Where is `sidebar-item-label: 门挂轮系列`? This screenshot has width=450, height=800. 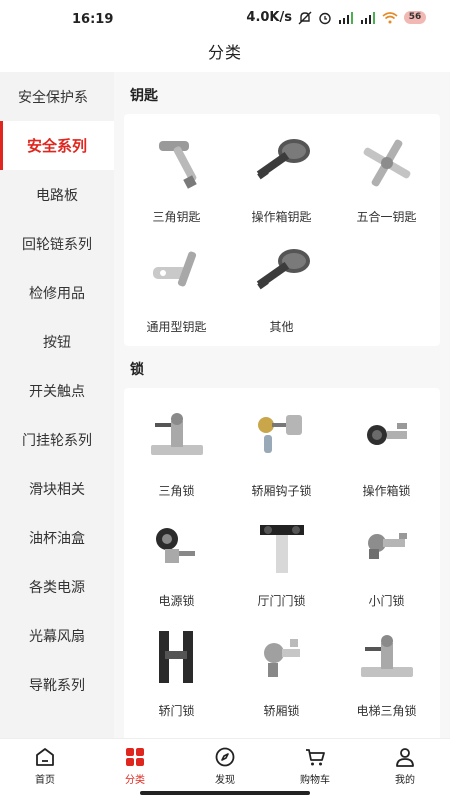
sidebar-item-label: 门挂轮系列 is located at coordinates (57, 440).